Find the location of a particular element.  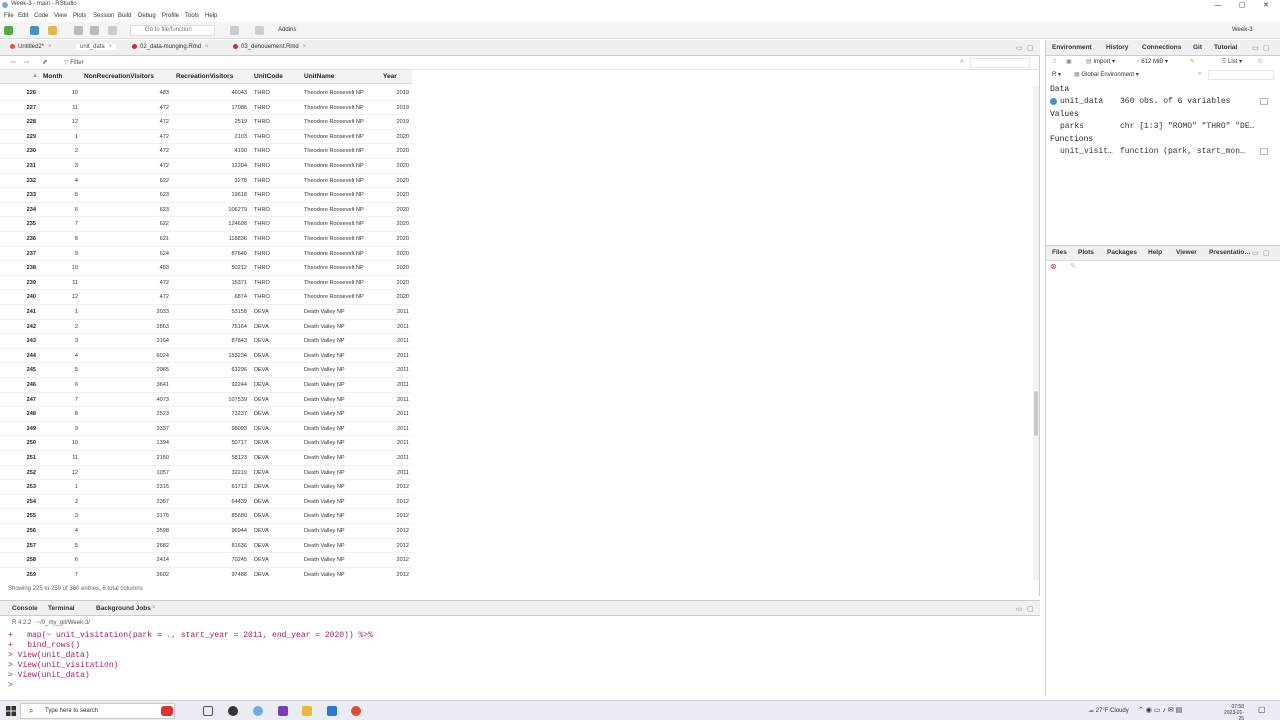

windows-start-icon is located at coordinates (11, 711).